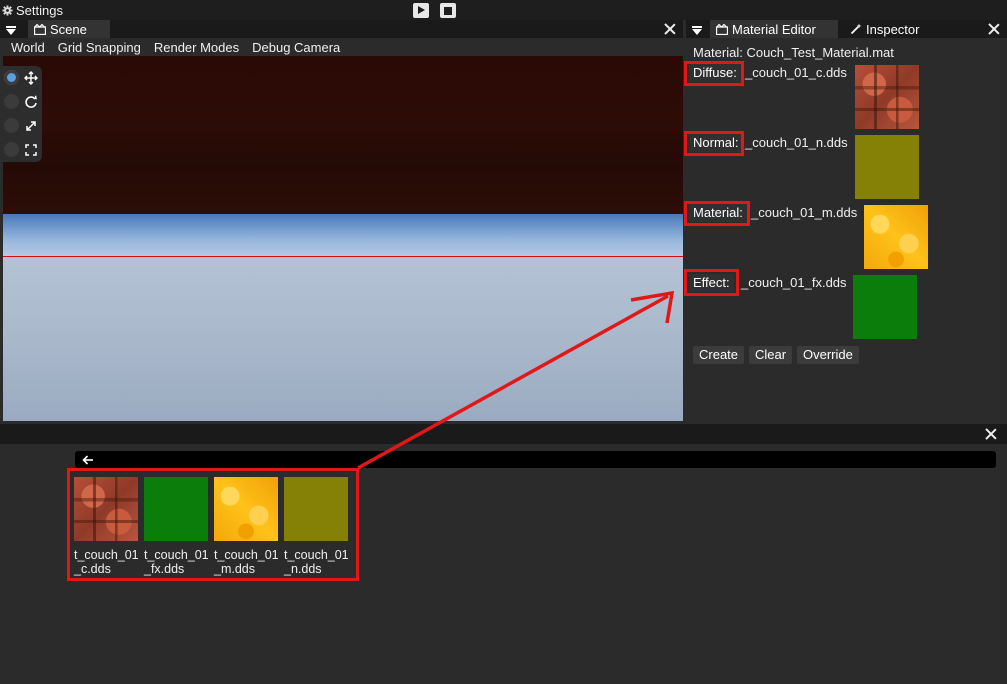  Describe the element at coordinates (719, 355) in the screenshot. I see `create-button: Create` at that location.